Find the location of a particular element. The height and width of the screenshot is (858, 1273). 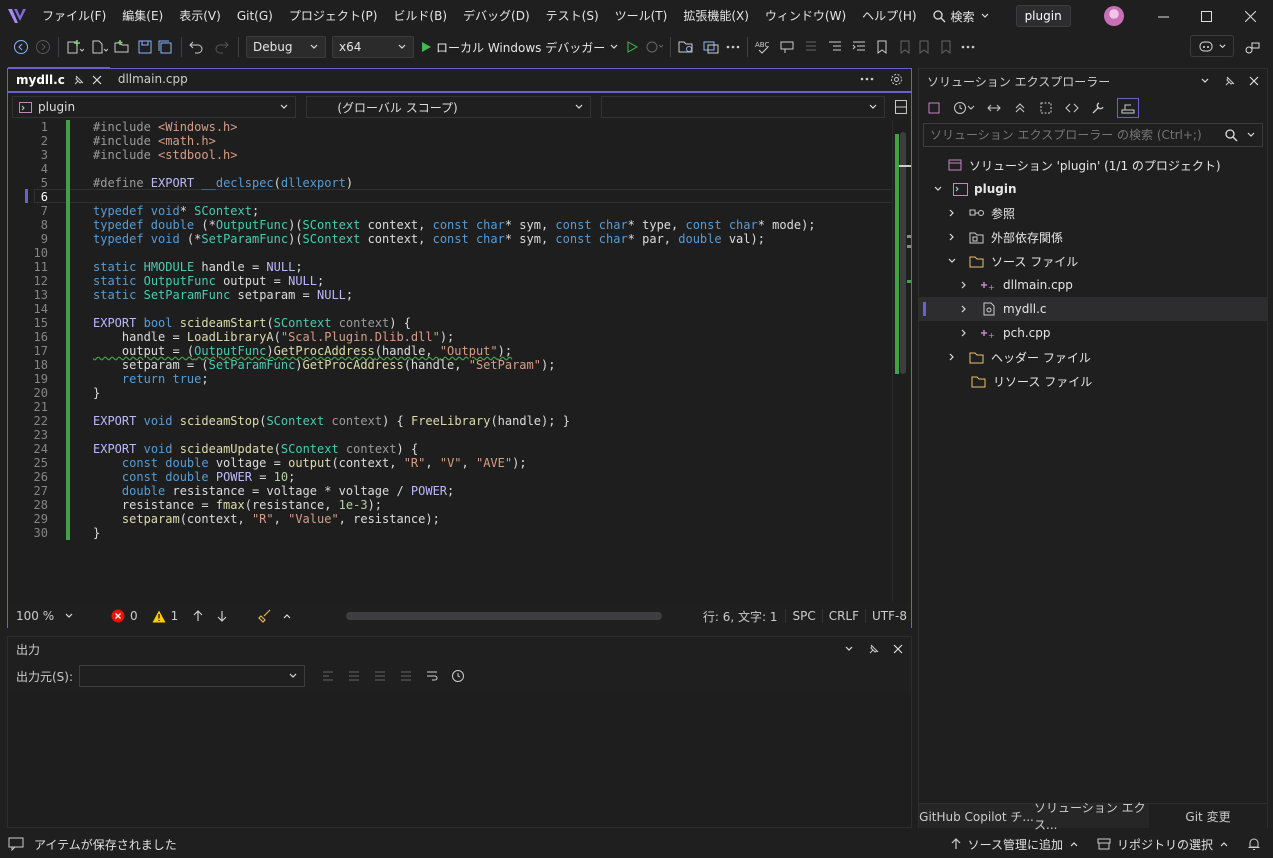

tab-overflow-button is located at coordinates (867, 79).